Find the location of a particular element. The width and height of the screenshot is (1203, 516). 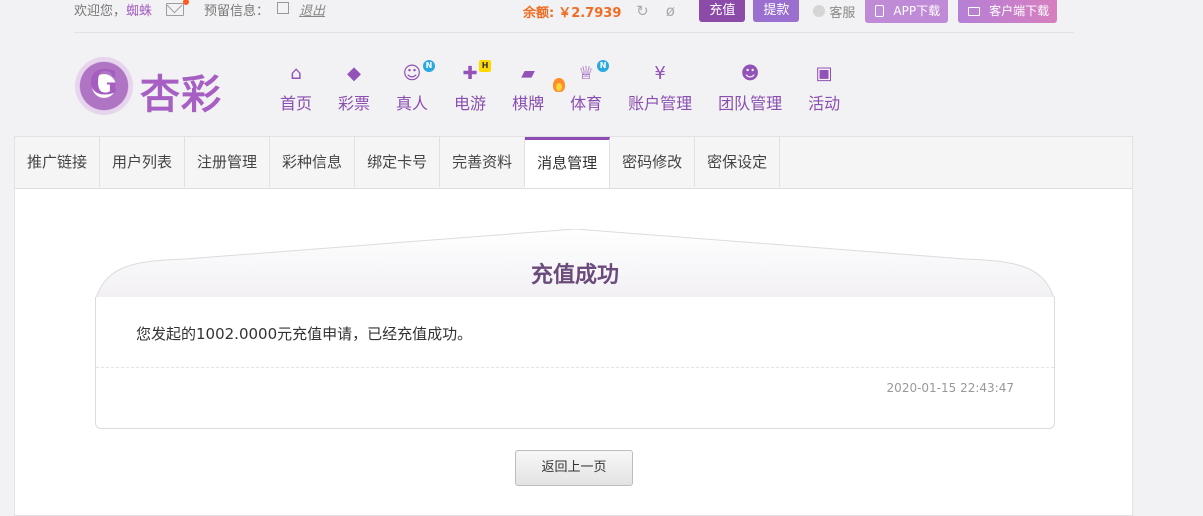

nav-label: 活动 is located at coordinates (824, 103).